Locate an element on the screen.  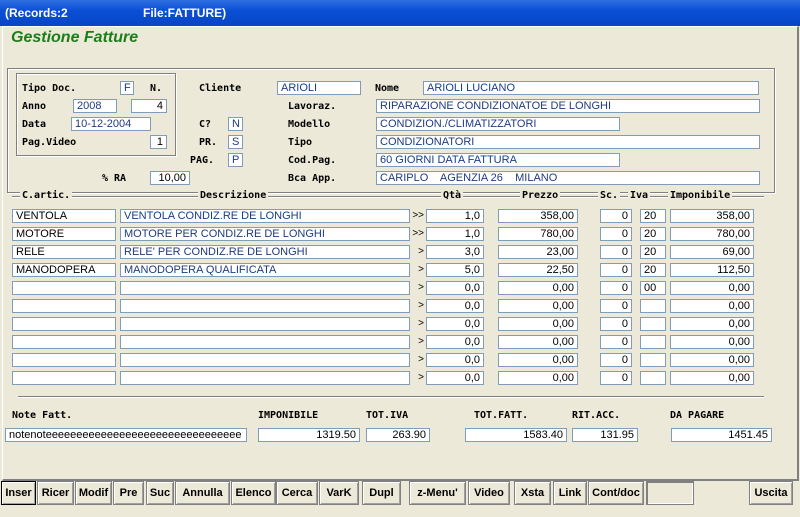
vark-button: VarK is located at coordinates (339, 493).